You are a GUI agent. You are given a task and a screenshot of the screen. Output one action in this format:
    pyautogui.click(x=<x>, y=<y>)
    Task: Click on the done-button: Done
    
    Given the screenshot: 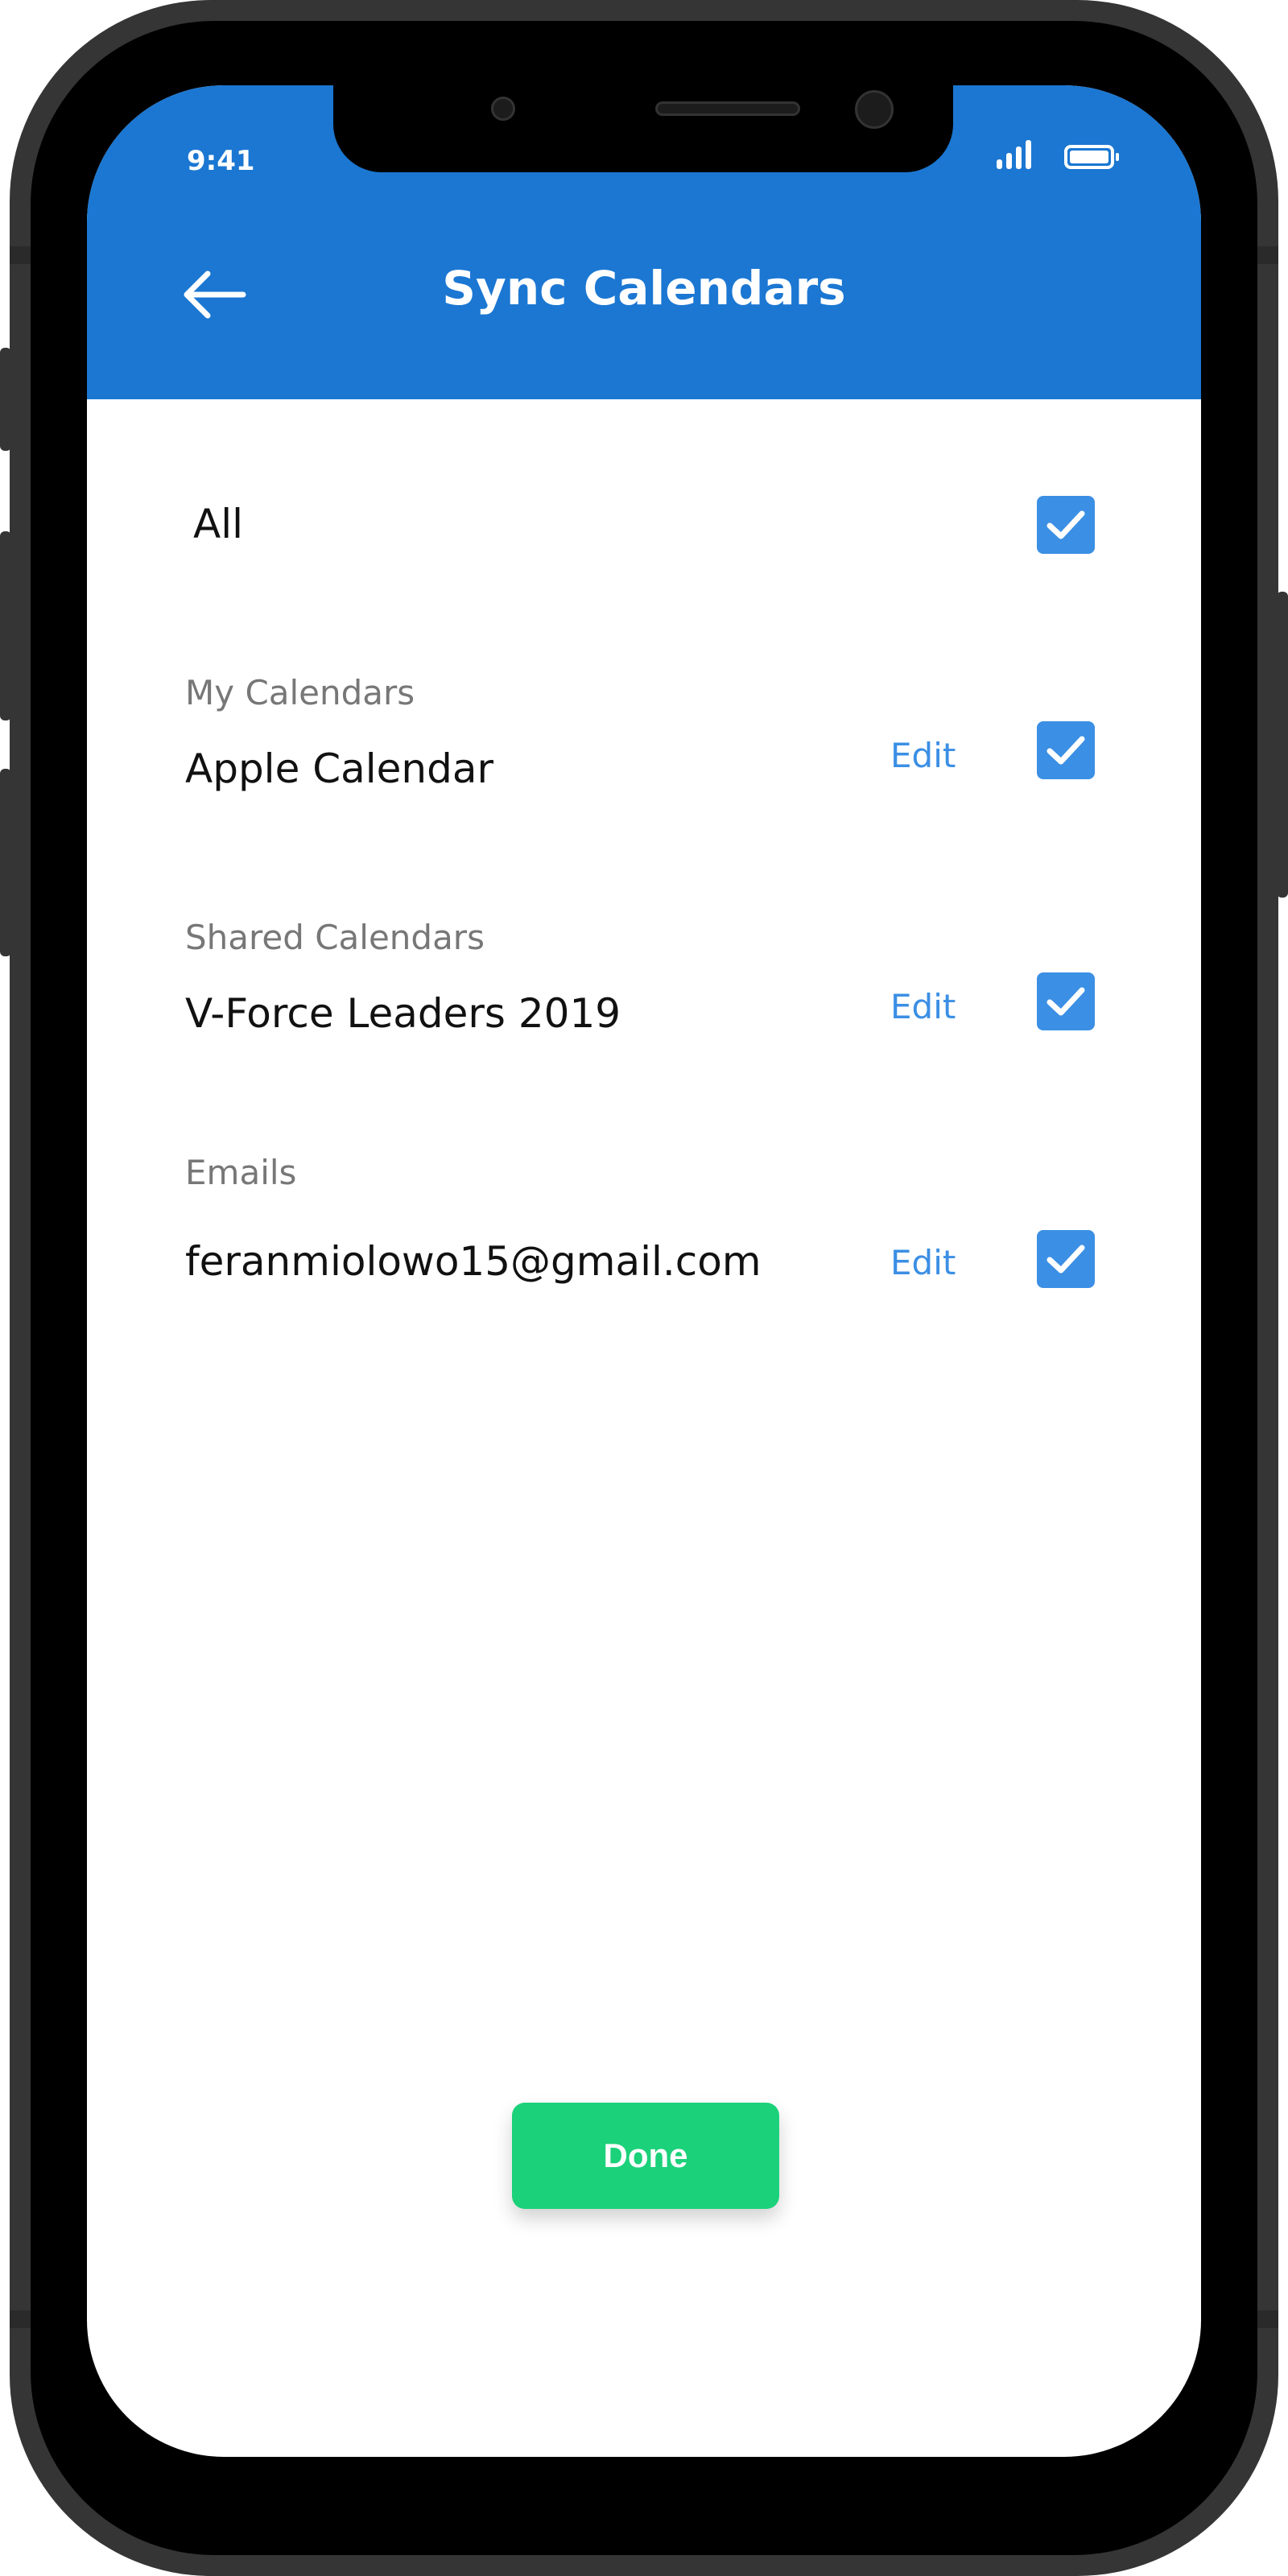 What is the action you would take?
    pyautogui.click(x=645, y=2156)
    